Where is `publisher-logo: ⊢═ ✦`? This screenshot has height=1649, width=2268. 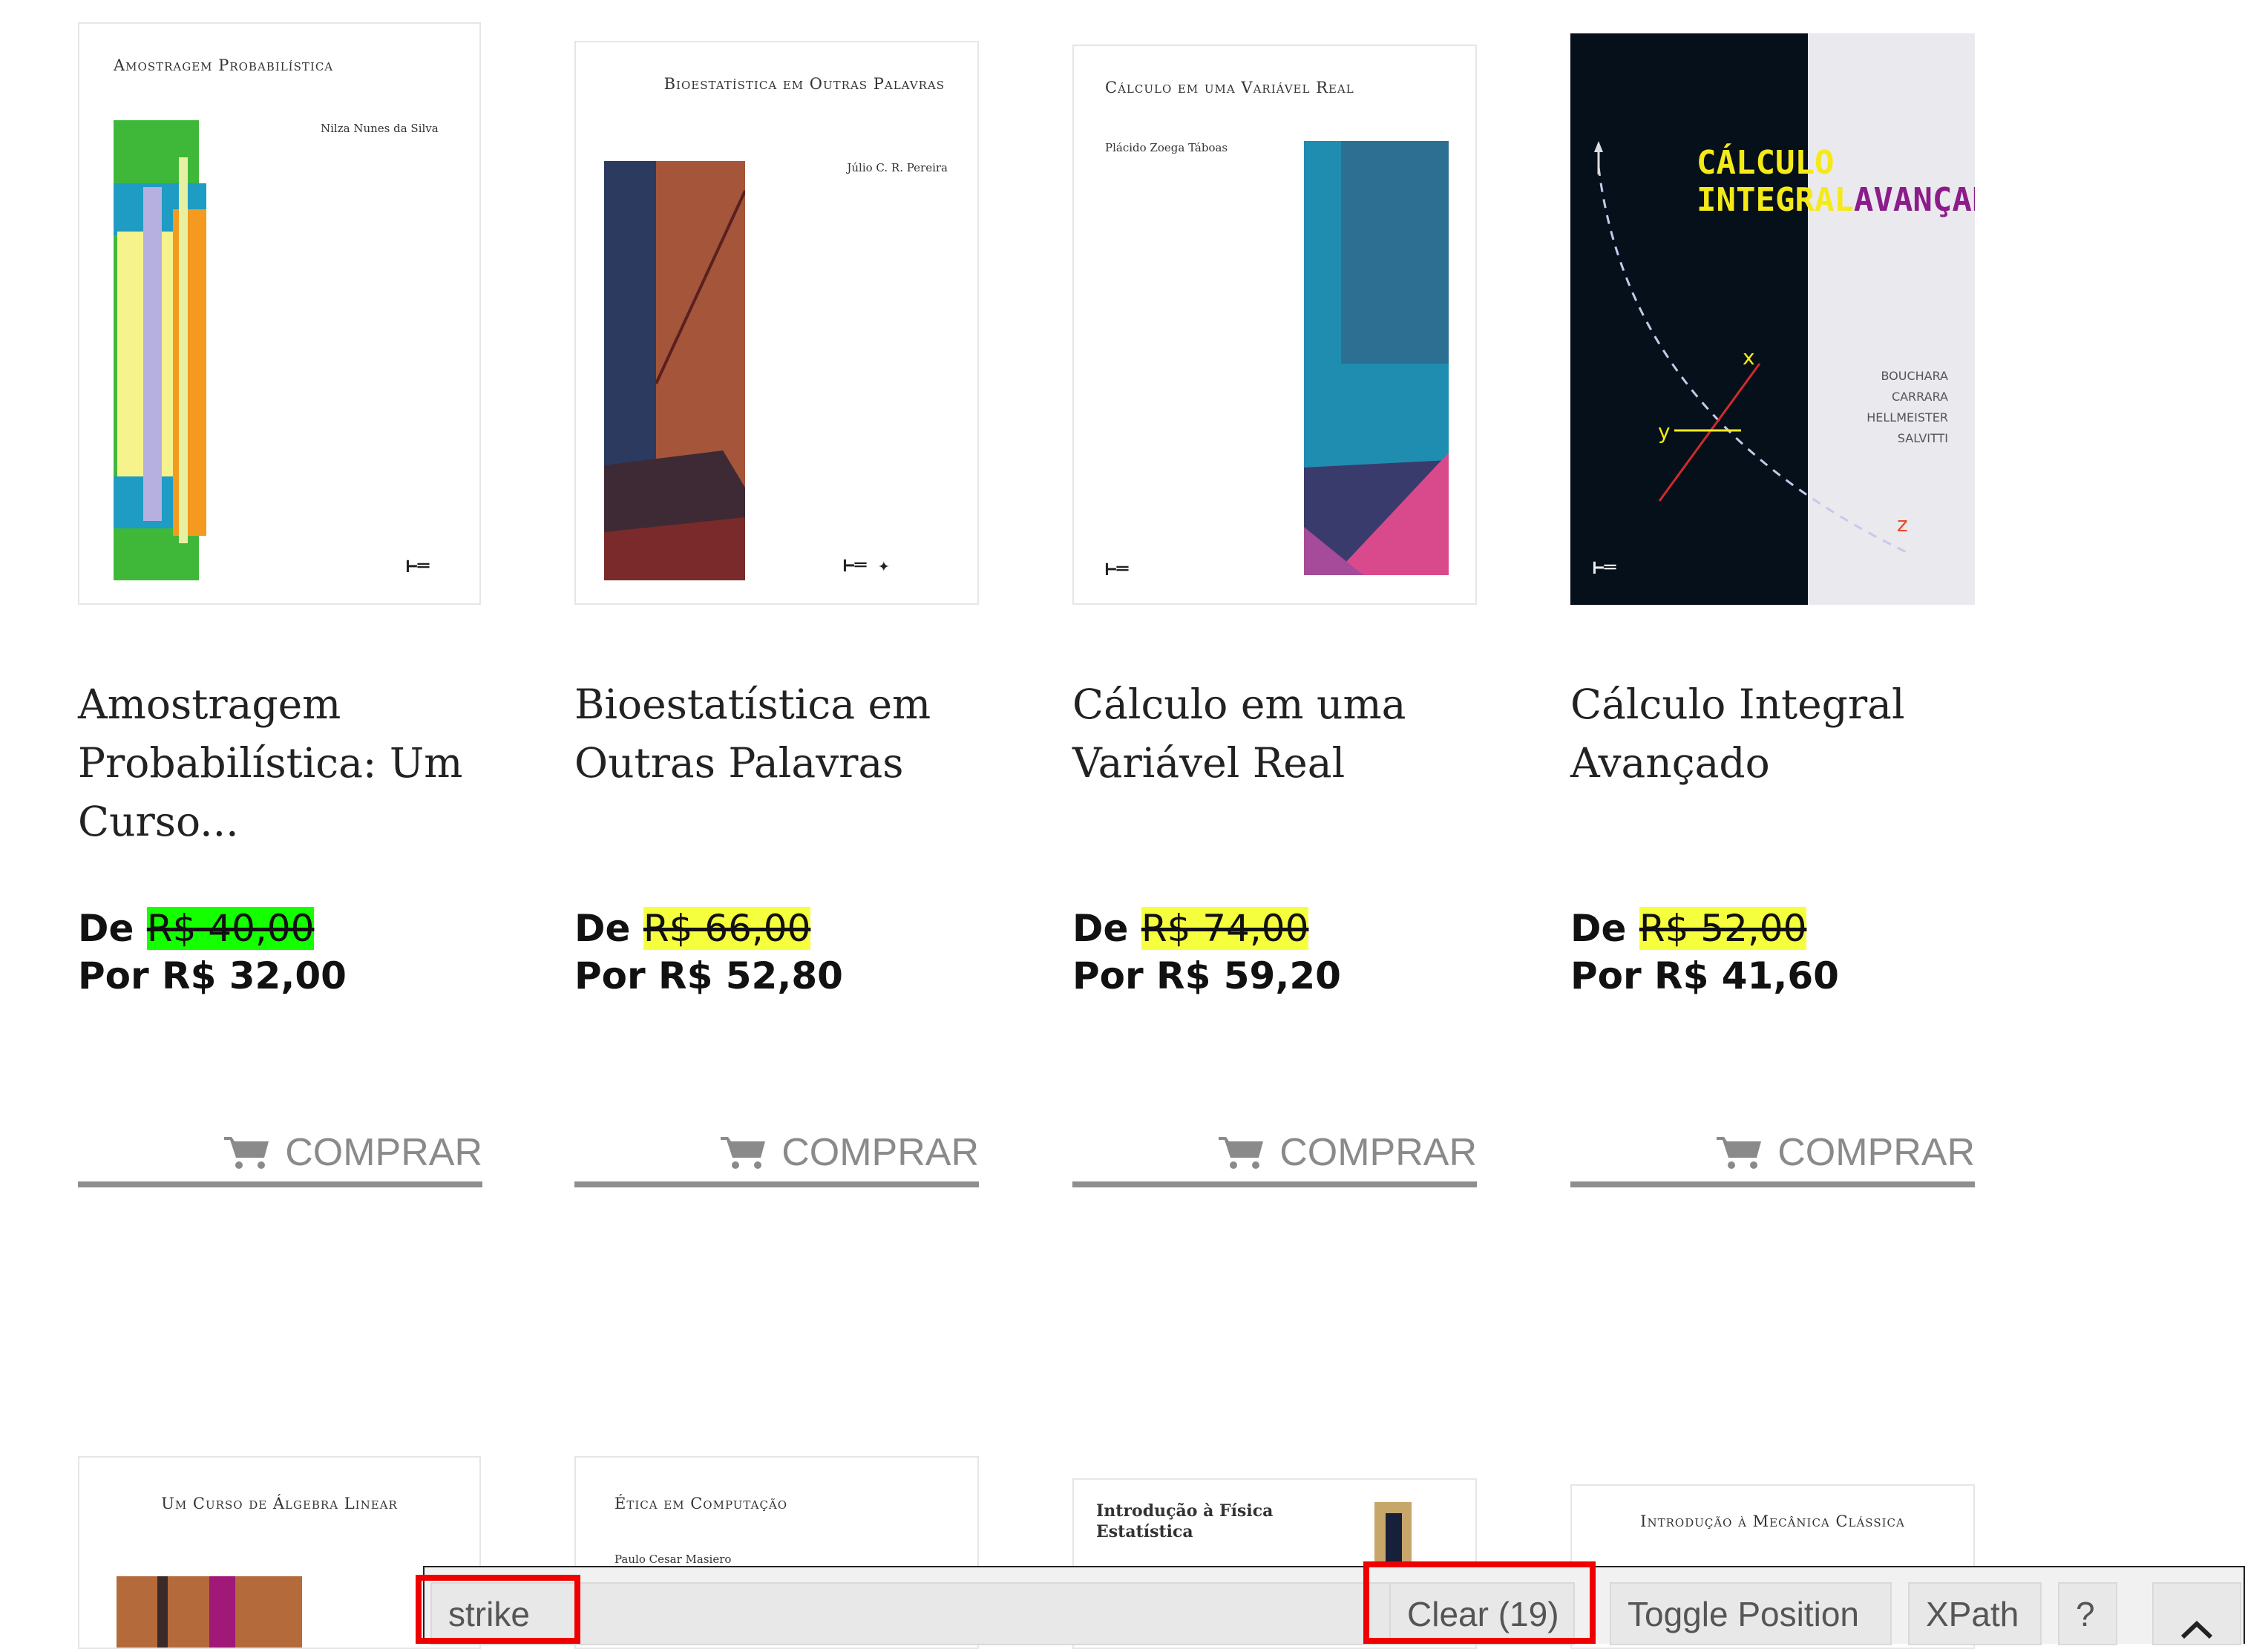 publisher-logo: ⊢═ ✦ is located at coordinates (866, 566).